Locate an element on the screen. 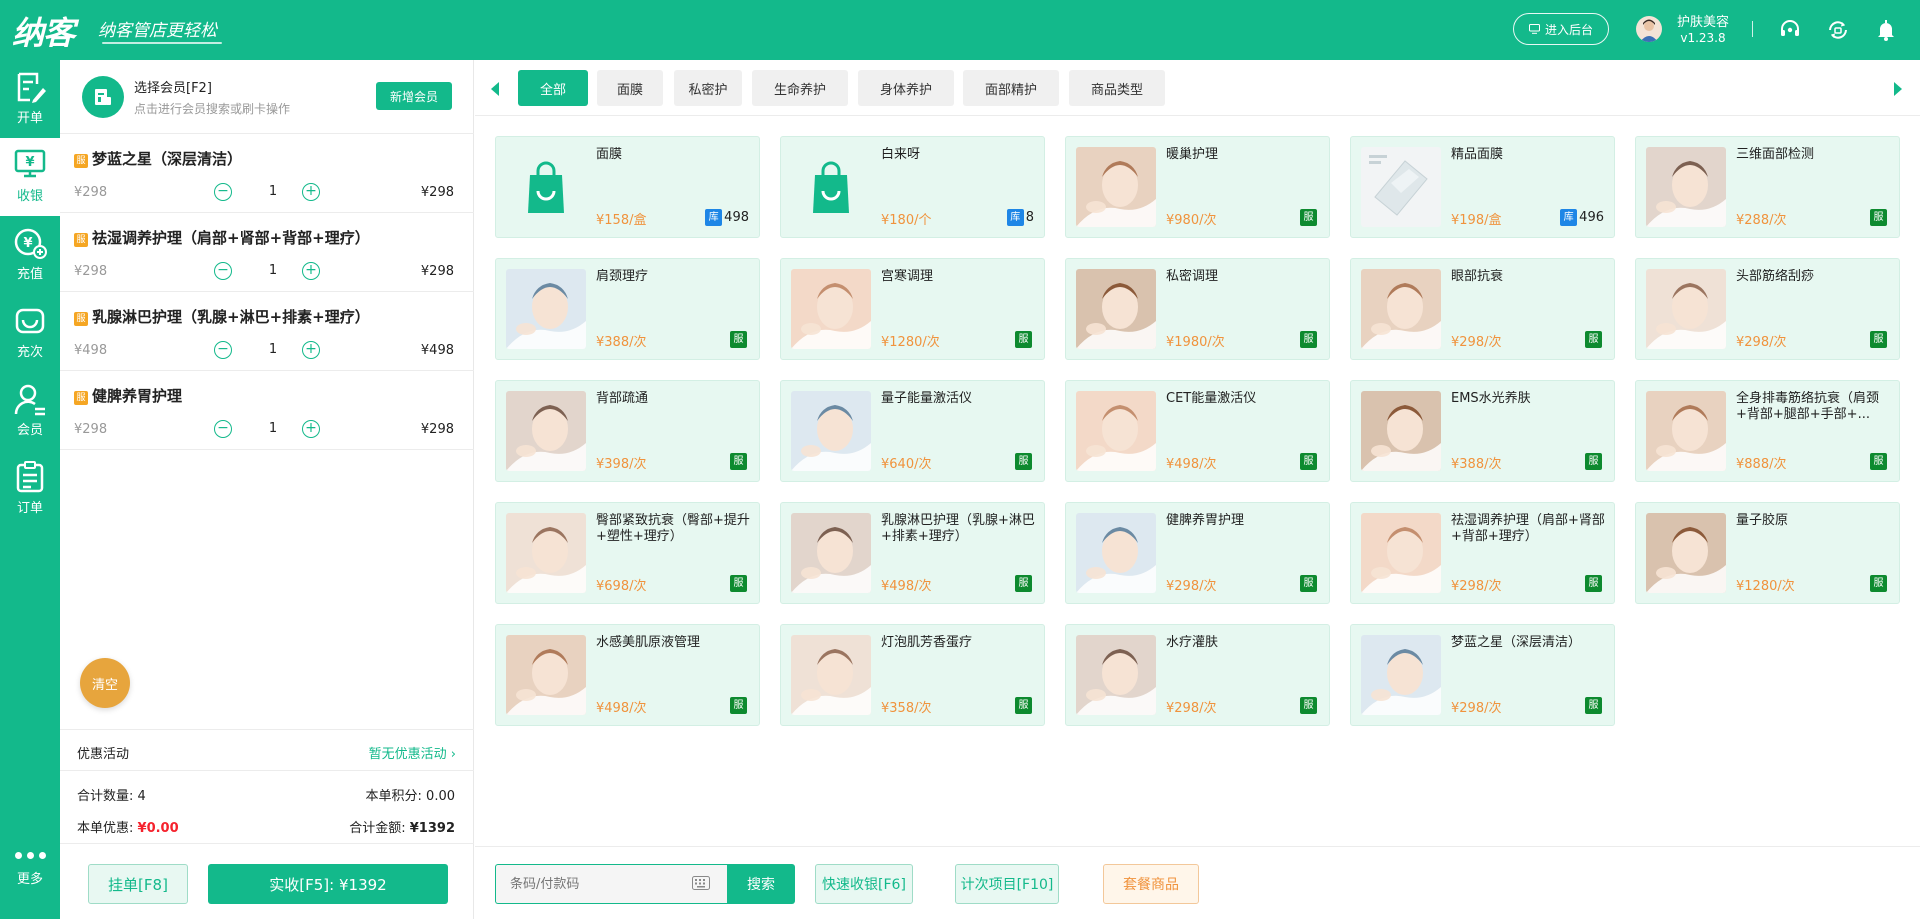  barcode-input is located at coordinates (591, 884).